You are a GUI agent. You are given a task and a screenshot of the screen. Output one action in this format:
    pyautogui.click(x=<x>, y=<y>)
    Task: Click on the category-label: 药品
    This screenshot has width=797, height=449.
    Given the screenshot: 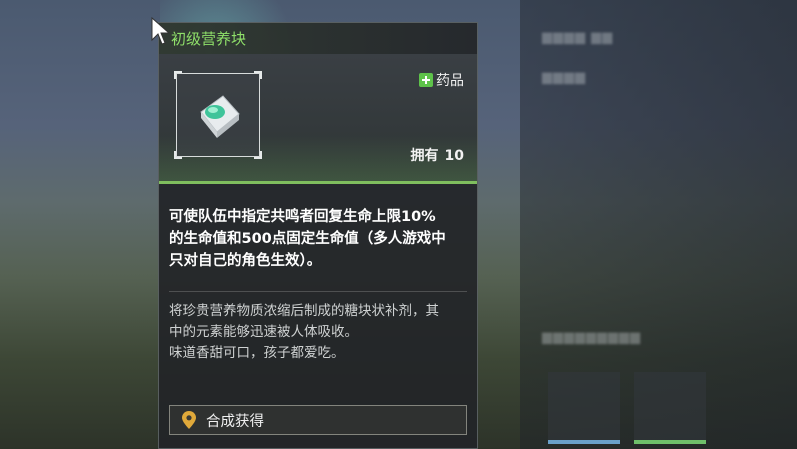 What is the action you would take?
    pyautogui.click(x=441, y=80)
    